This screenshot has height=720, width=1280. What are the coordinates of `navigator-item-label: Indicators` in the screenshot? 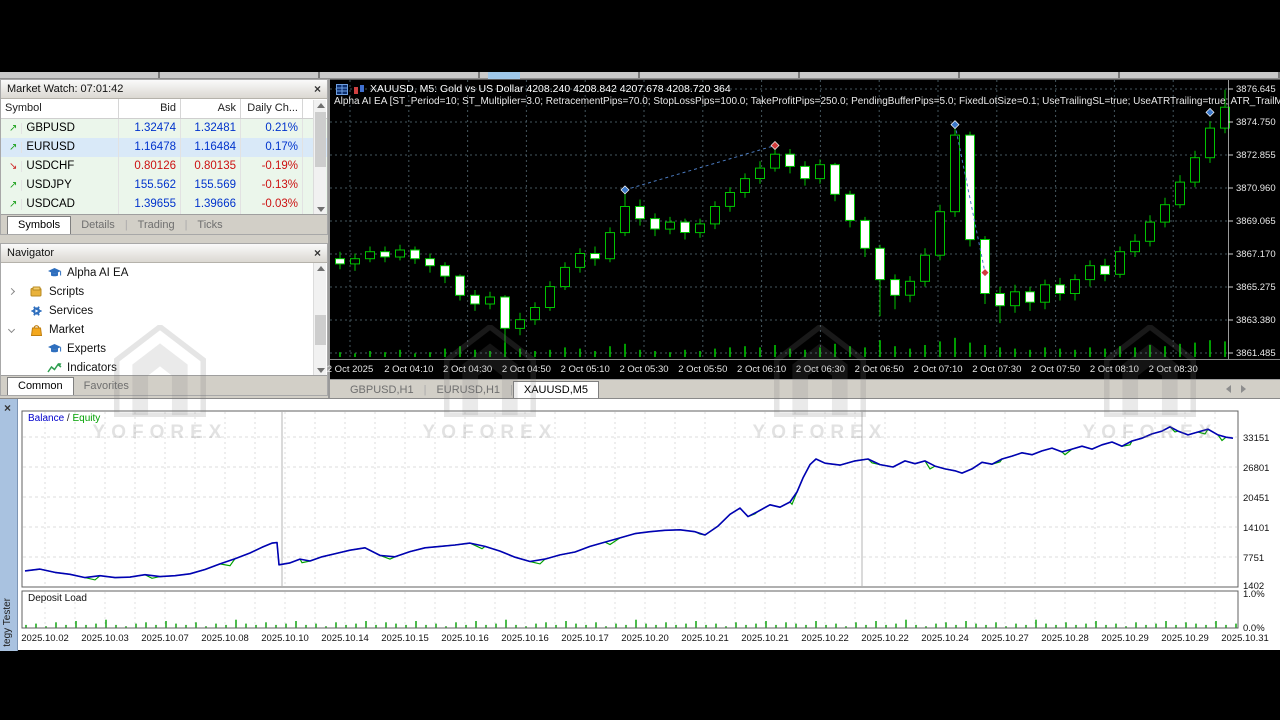 It's located at (92, 367).